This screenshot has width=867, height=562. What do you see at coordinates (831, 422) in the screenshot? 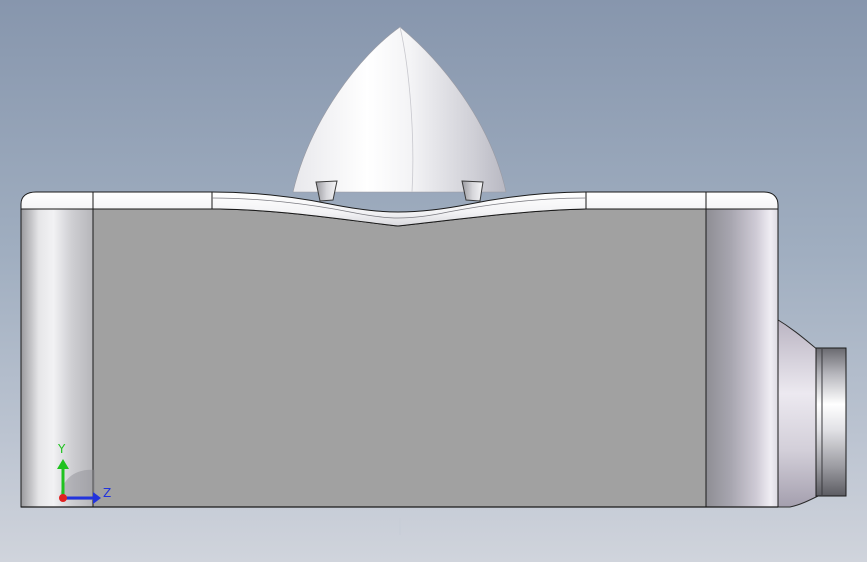
I see `outlet-cylinder` at bounding box center [831, 422].